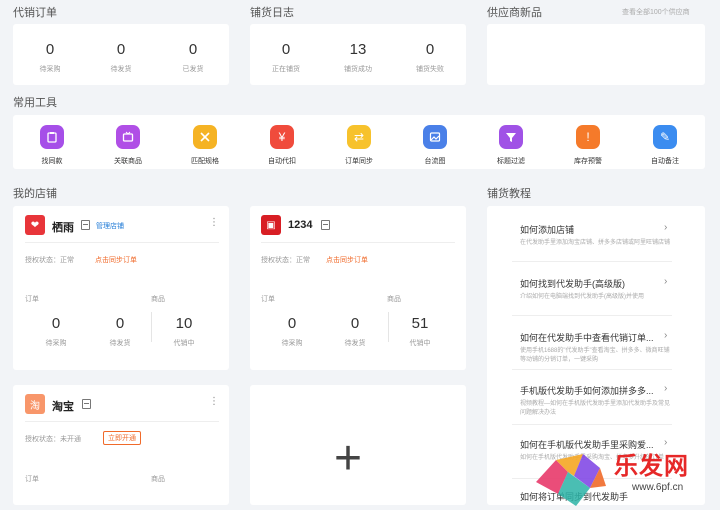  I want to click on stat-label: 铺货失败, so click(430, 69).